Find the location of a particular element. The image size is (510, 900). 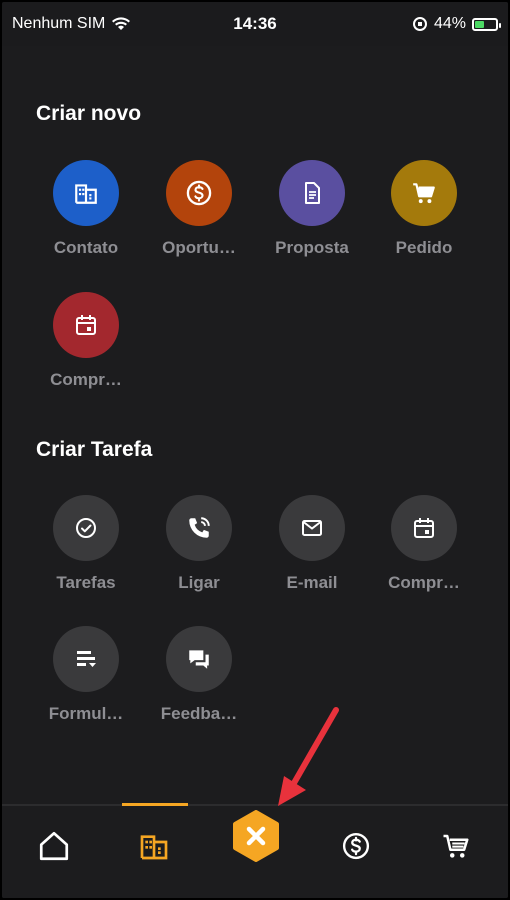

task-appointment-circle is located at coordinates (424, 528).